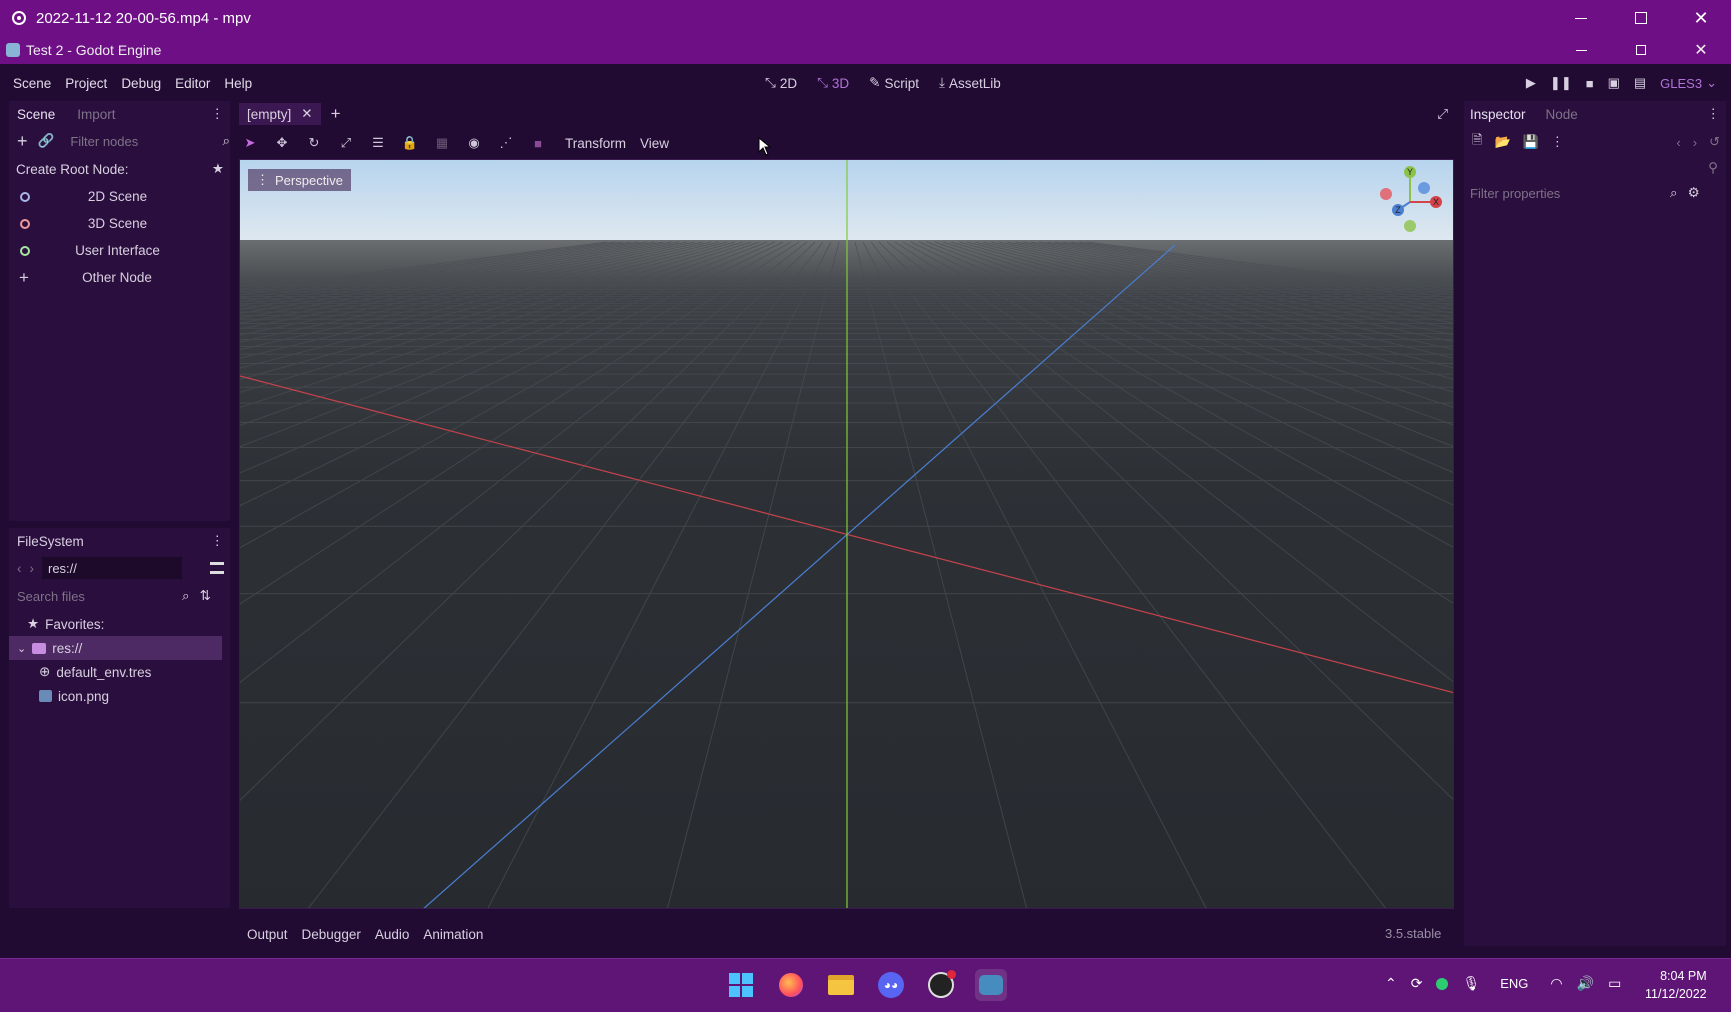 The image size is (1731, 1012). Describe the element at coordinates (346, 143) in the screenshot. I see `scale-tool-icon: ⤢` at that location.